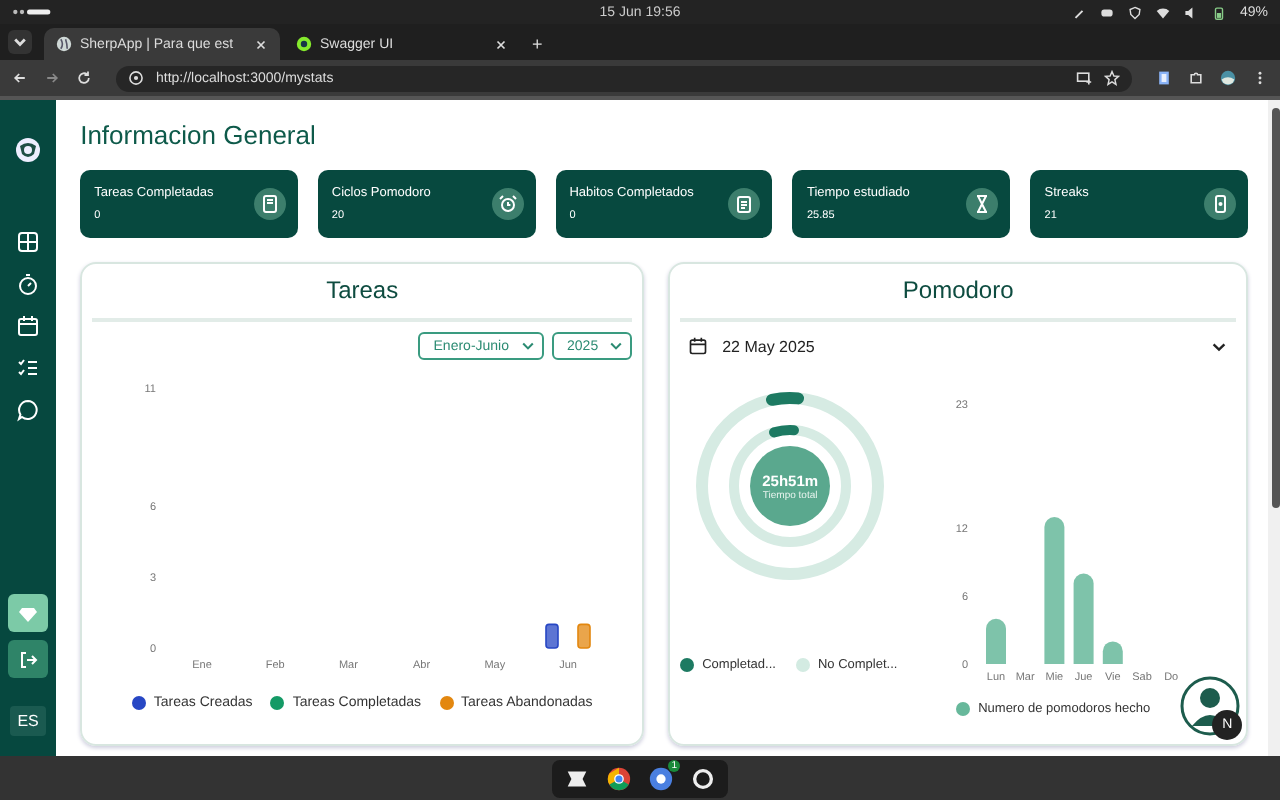 This screenshot has width=1280, height=800. Describe the element at coordinates (507, 204) in the screenshot. I see `alarm-clock-icon` at that location.